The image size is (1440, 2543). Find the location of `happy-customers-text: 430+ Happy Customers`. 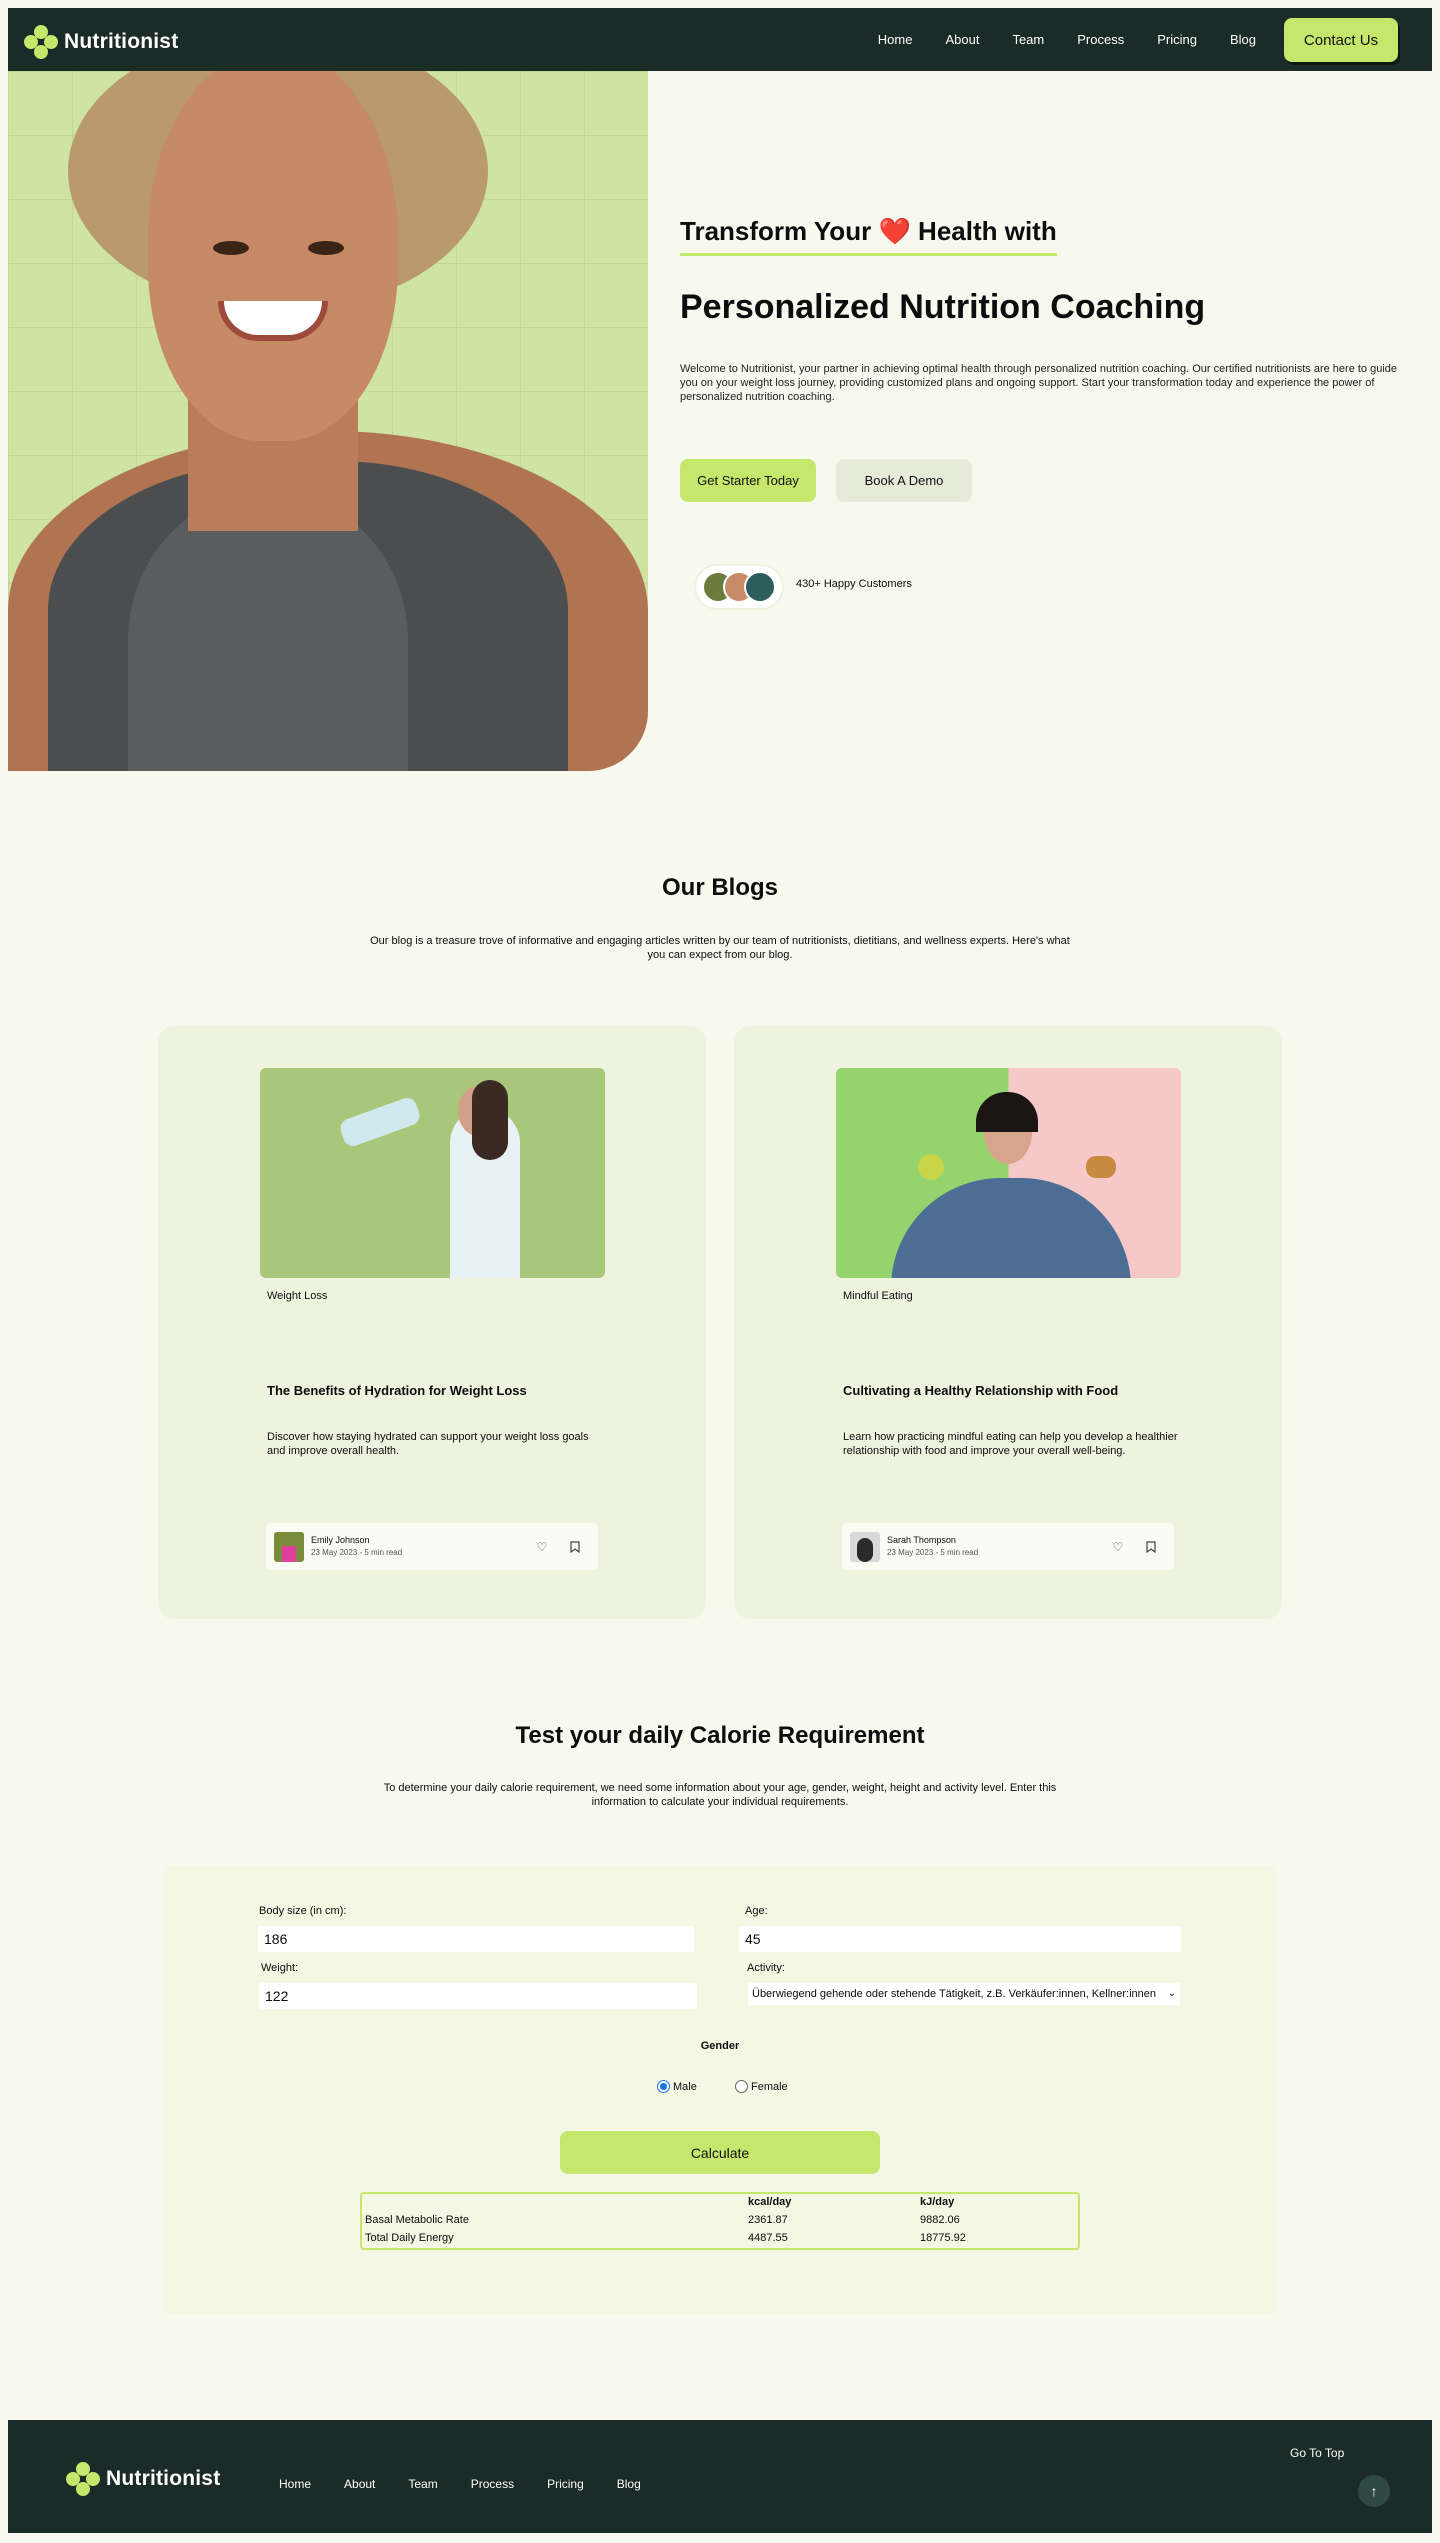

happy-customers-text: 430+ Happy Customers is located at coordinates (854, 584).